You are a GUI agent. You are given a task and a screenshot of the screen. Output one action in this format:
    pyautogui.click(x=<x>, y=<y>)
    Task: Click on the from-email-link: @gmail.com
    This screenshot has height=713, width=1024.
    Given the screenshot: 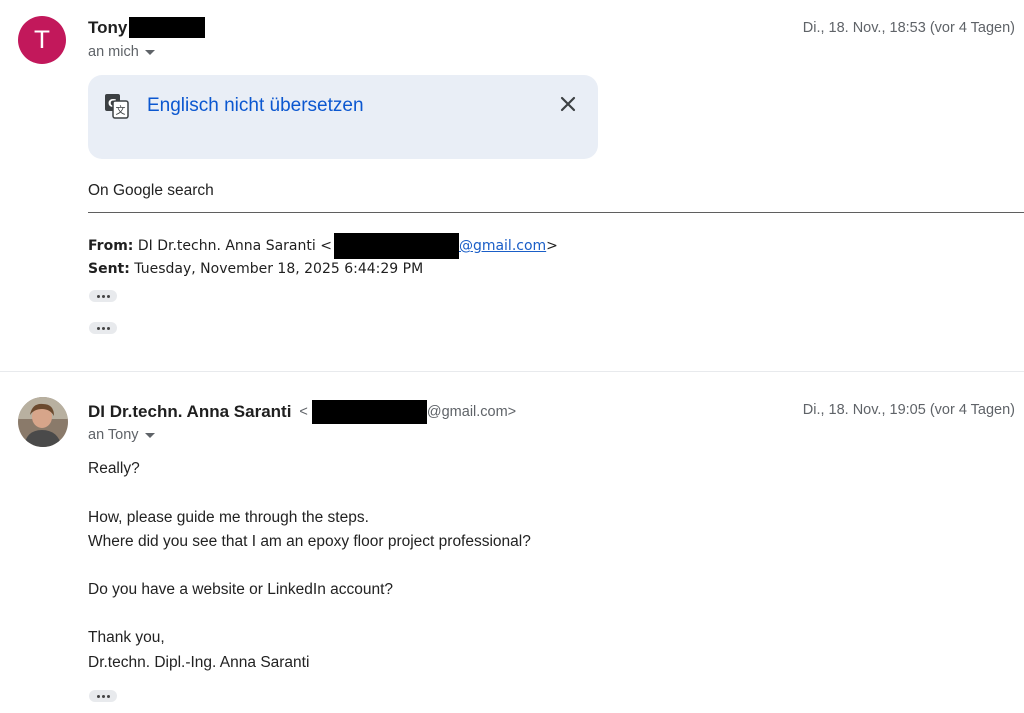 What is the action you would take?
    pyautogui.click(x=502, y=246)
    